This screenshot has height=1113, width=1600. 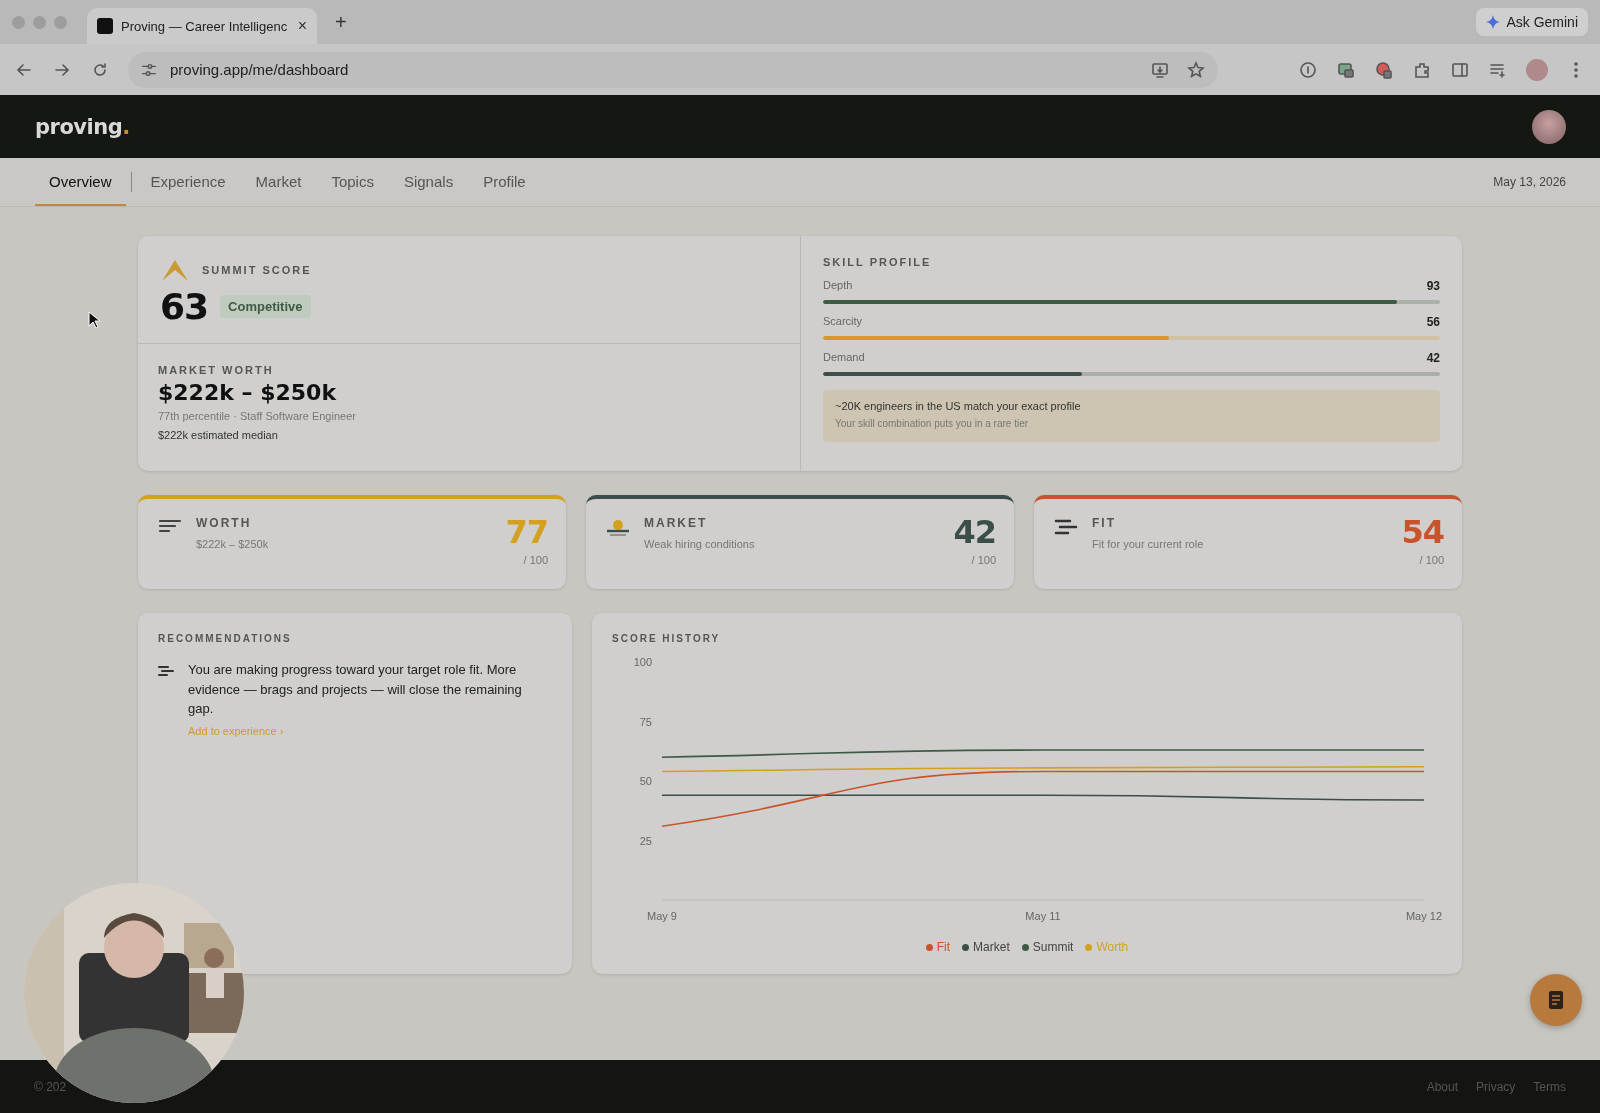 What do you see at coordinates (1112, 947) in the screenshot?
I see `legend-label: Worth` at bounding box center [1112, 947].